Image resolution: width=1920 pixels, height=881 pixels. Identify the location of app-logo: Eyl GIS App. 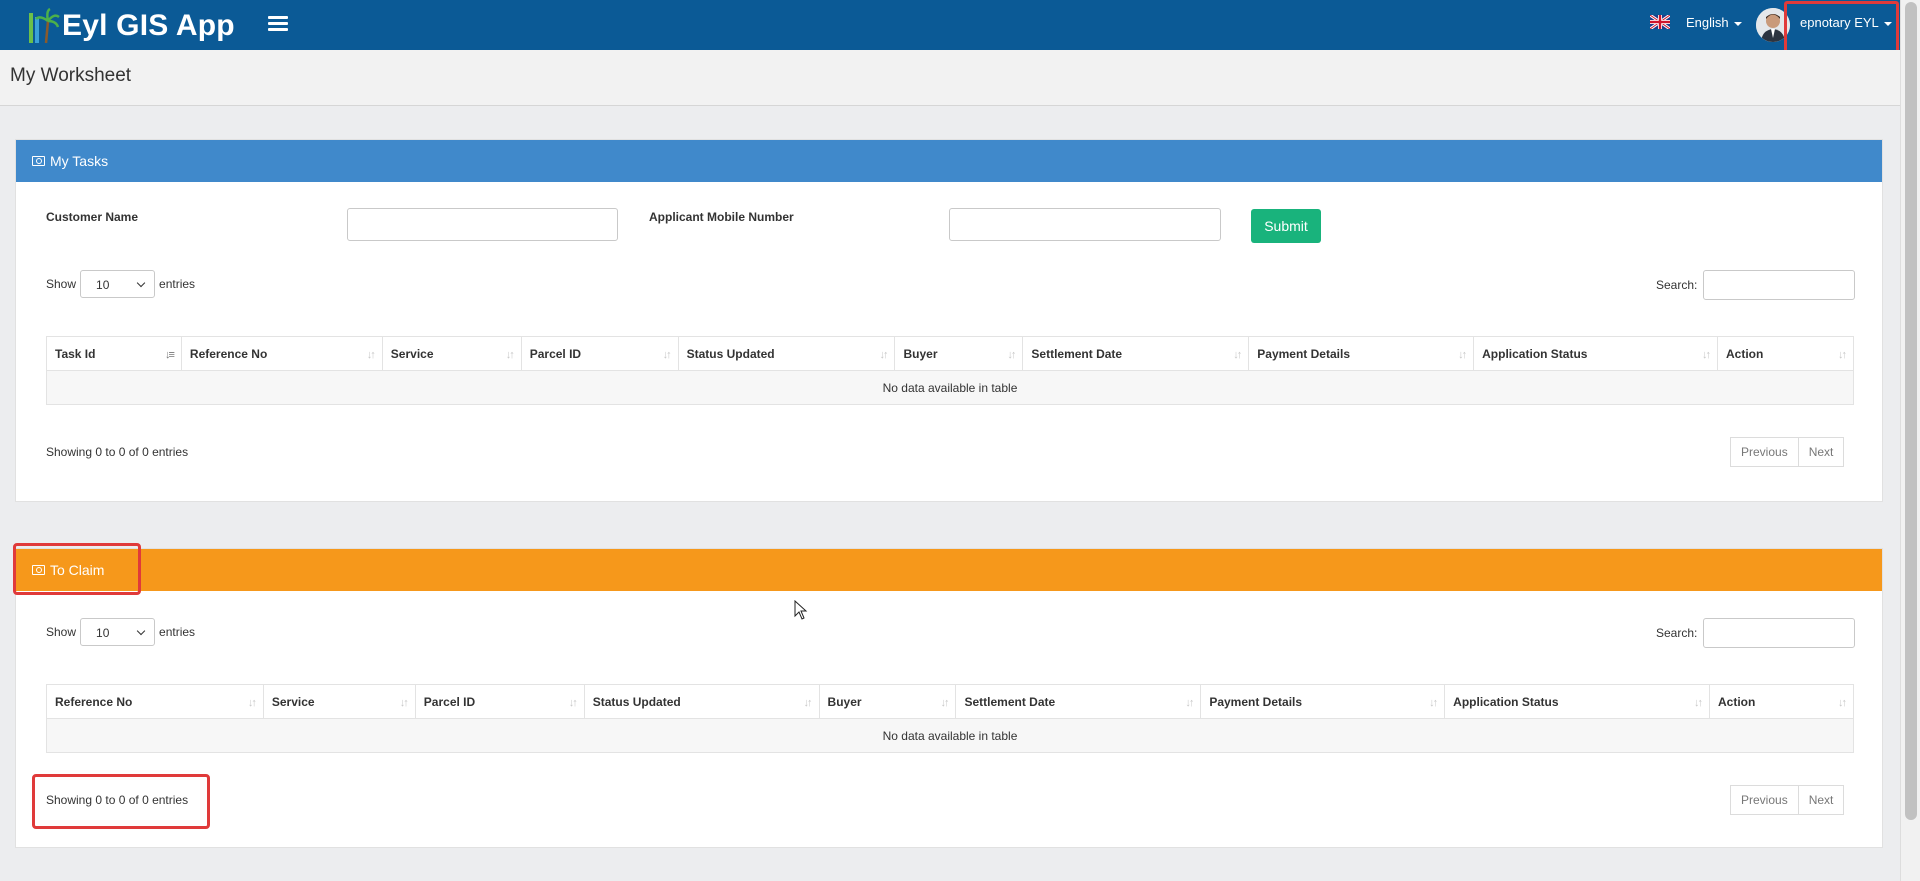
(130, 26).